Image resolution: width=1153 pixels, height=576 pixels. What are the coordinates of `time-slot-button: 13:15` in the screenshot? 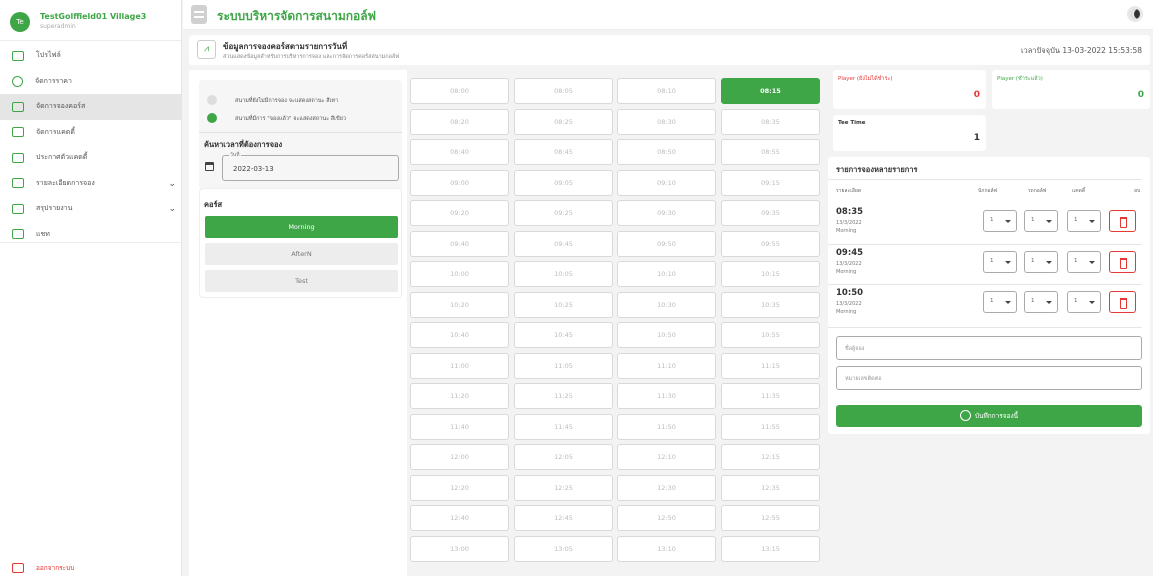 It's located at (770, 548).